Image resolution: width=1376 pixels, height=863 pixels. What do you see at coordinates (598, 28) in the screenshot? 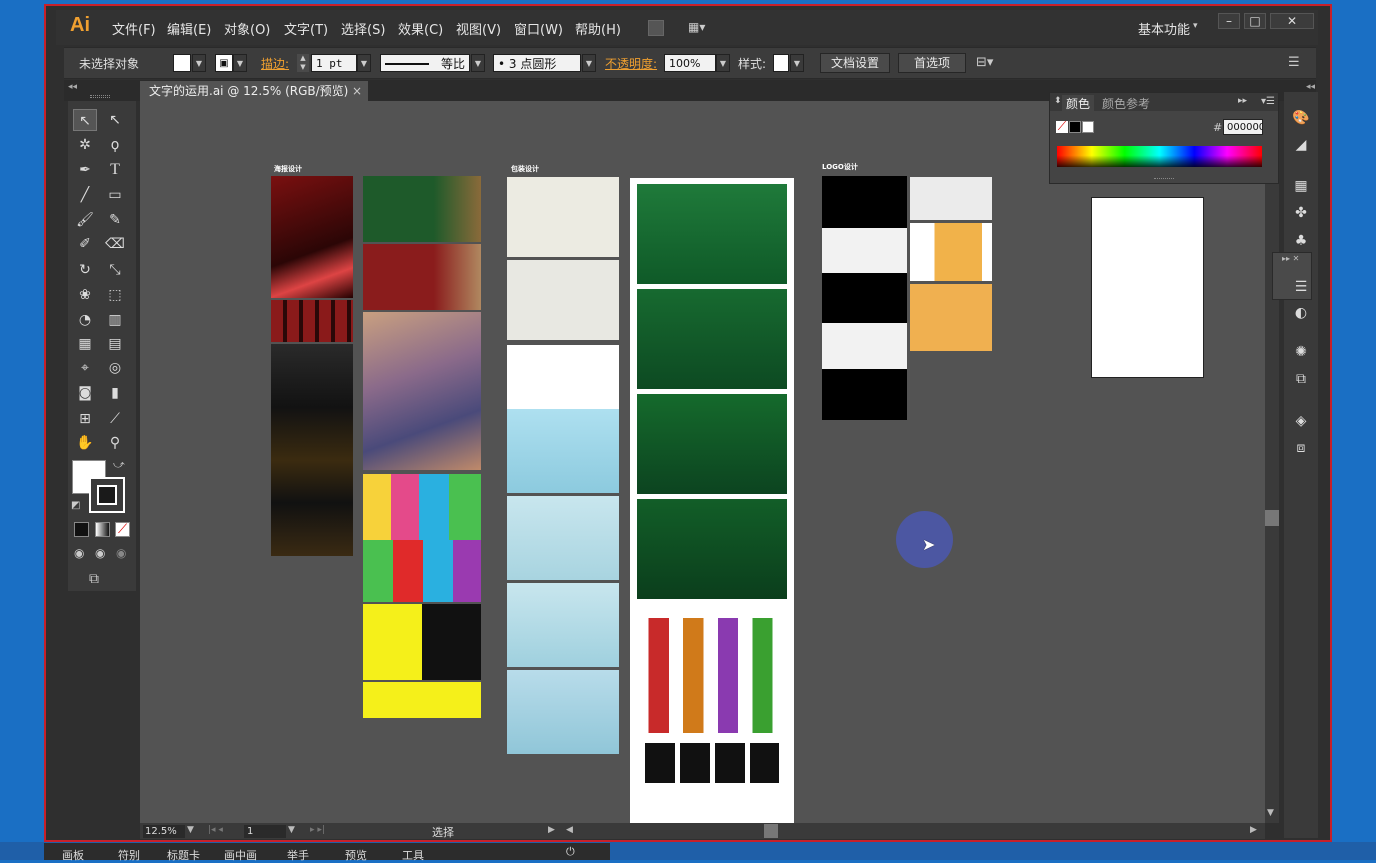
I see `menu-help: 帮助(H)` at bounding box center [598, 28].